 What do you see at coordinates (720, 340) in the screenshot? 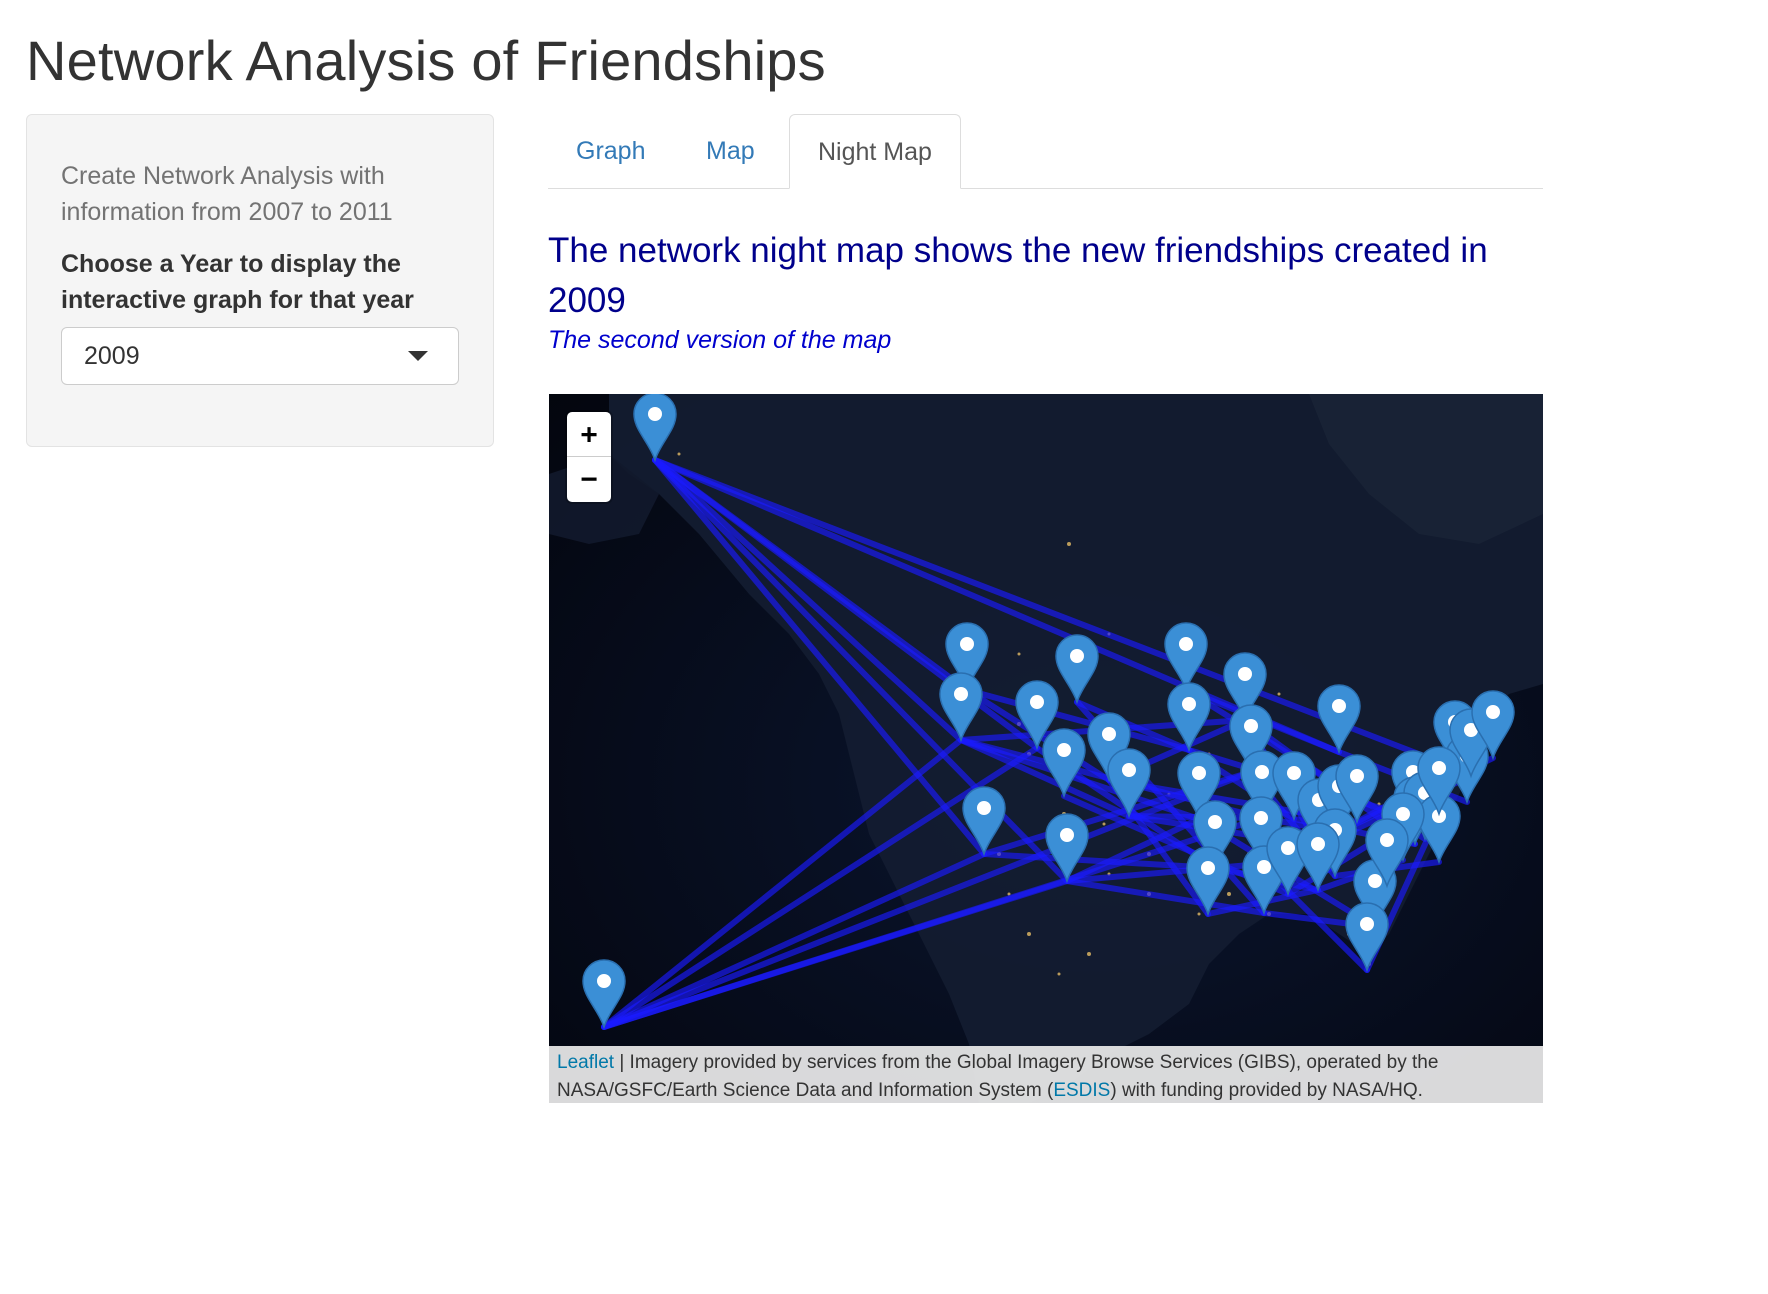
I see `map-subtitle: The second version of the map` at bounding box center [720, 340].